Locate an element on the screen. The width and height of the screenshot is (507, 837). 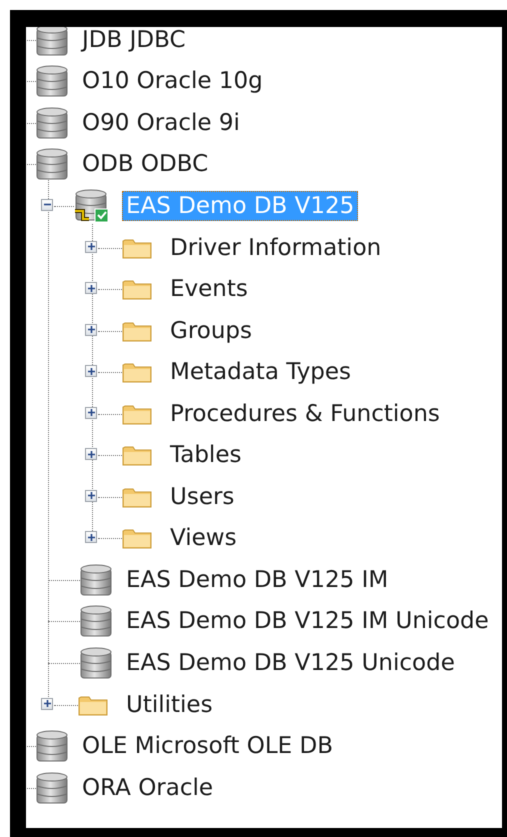
tree-item-label: Users is located at coordinates (202, 497).